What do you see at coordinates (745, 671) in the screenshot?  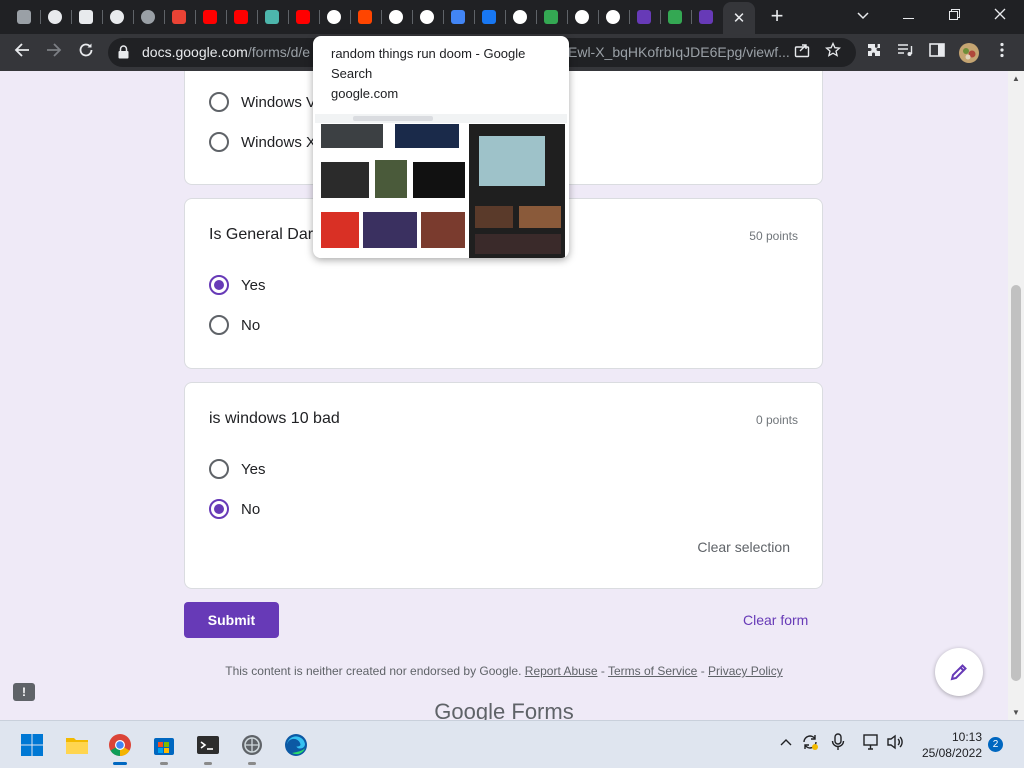 I see `privacy-link: Privacy Policy` at bounding box center [745, 671].